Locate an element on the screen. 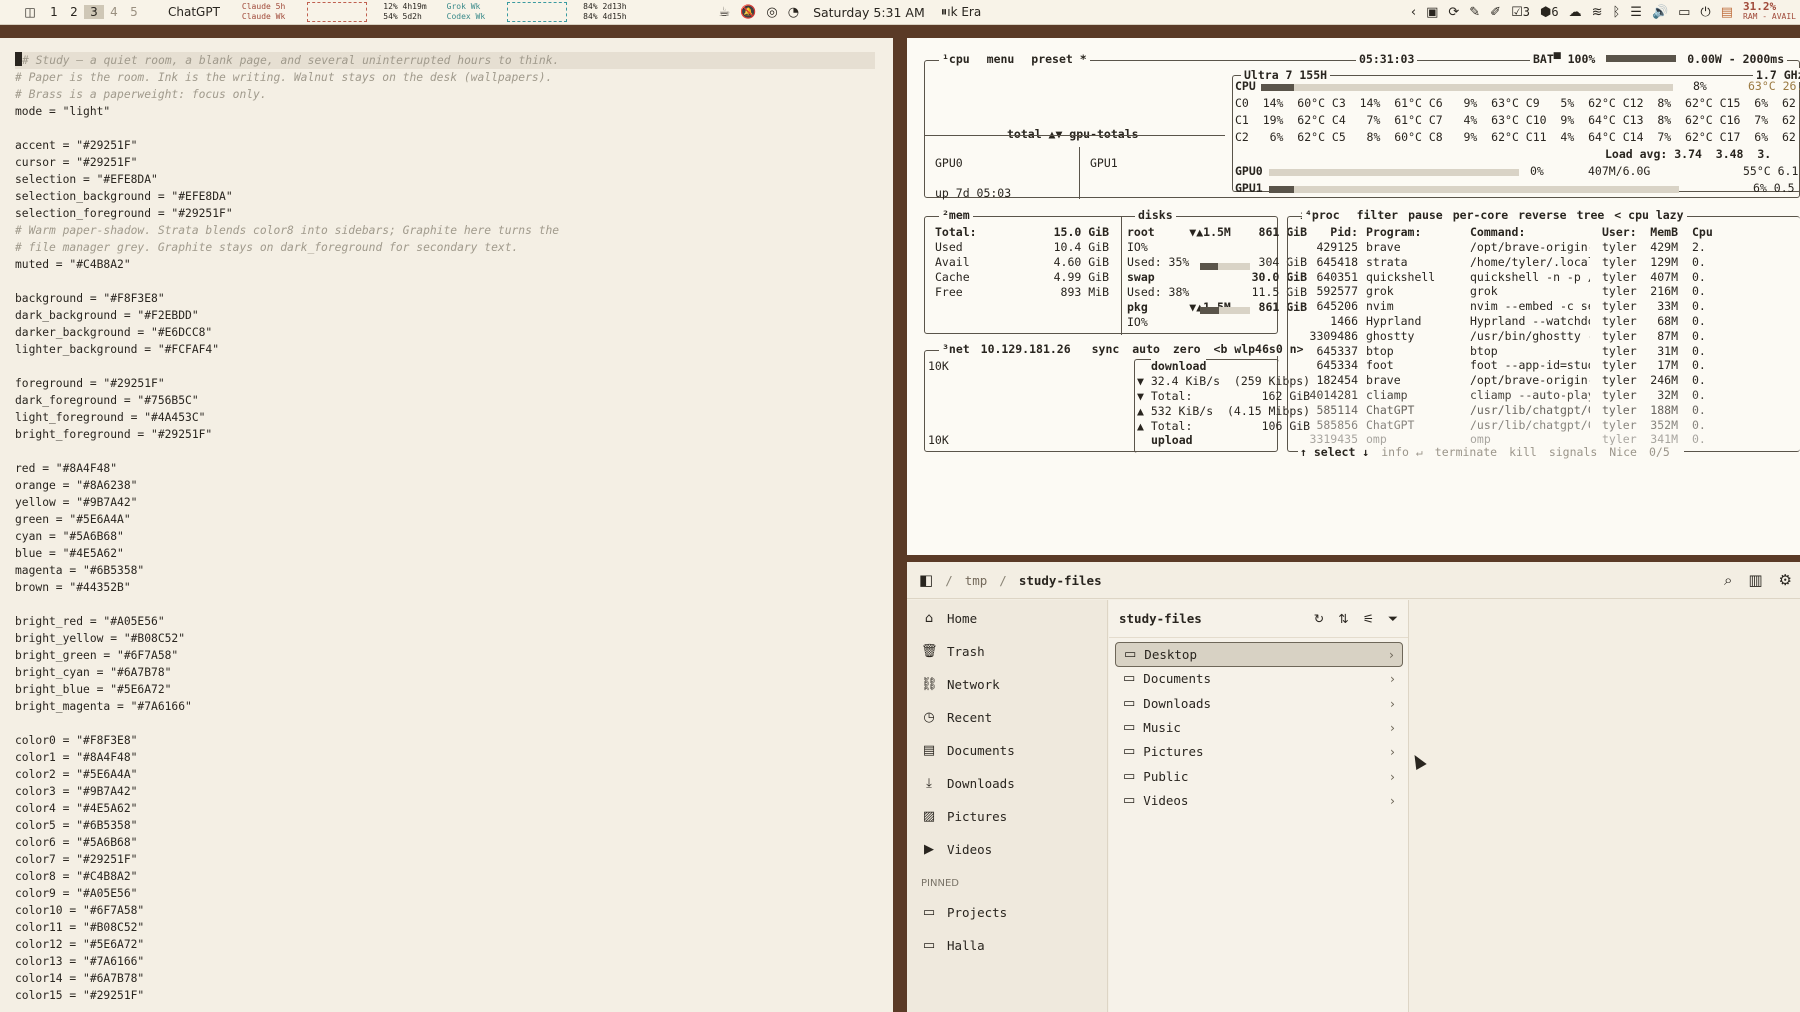 Image resolution: width=1800 pixels, height=1012 pixels. clock: Saturday 5:31 AM is located at coordinates (869, 12).